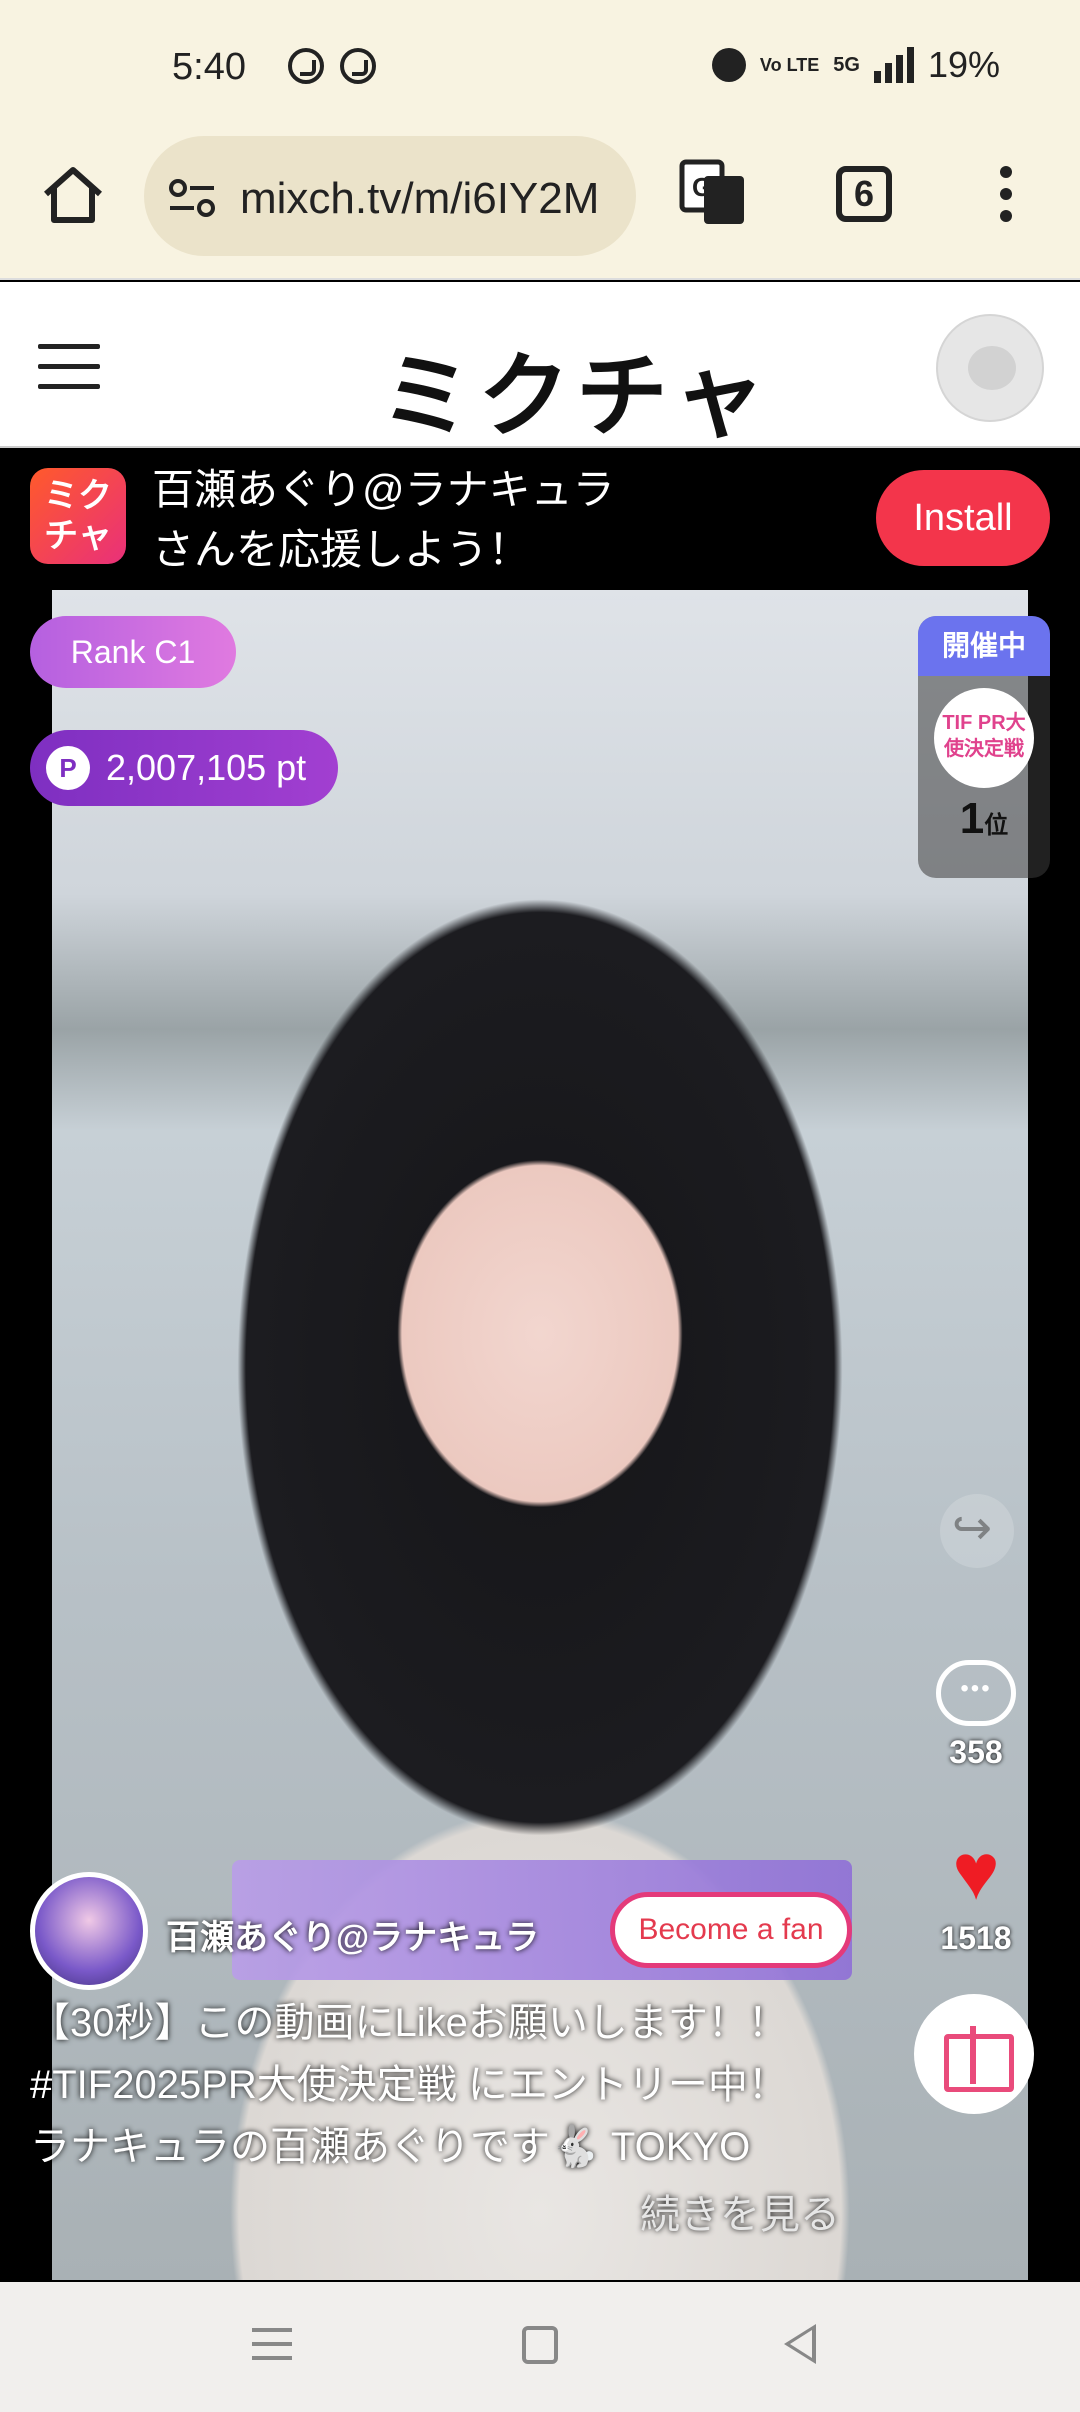  I want to click on creator-name: 百瀬あぐり@ラナキュラ, so click(352, 1934).